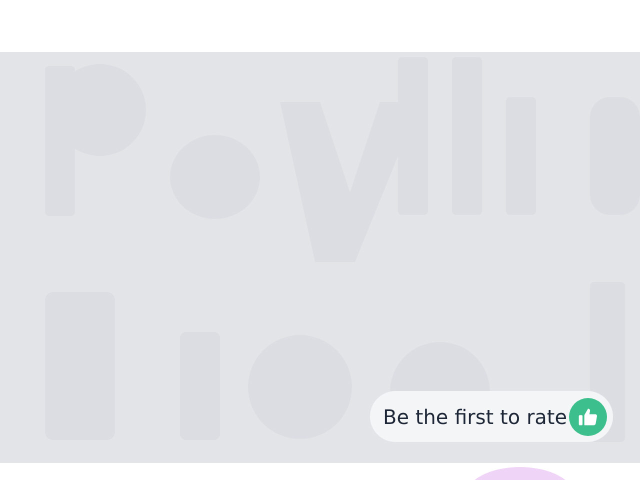  What do you see at coordinates (475, 416) in the screenshot?
I see `rating-label: Be the first to rate` at bounding box center [475, 416].